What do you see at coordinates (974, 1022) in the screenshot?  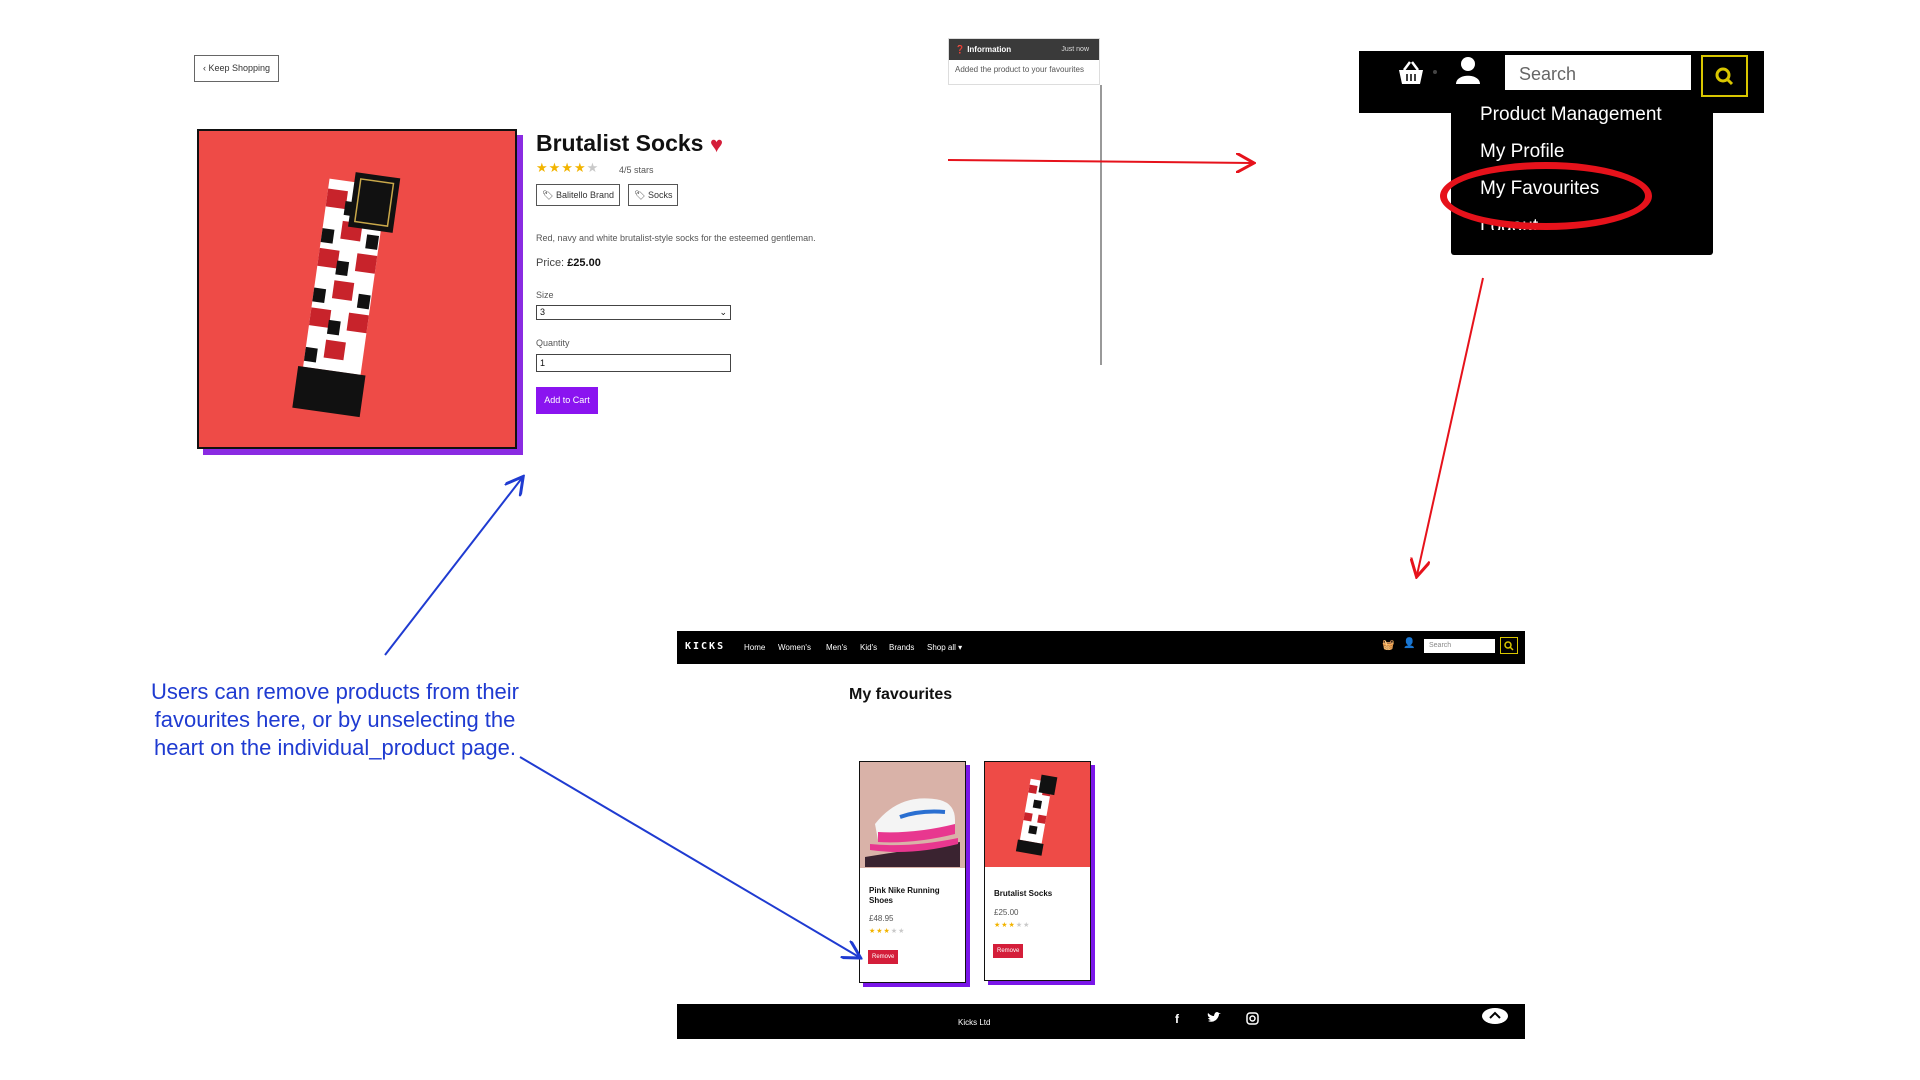 I see `footer-copyright: Kicks Ltd` at bounding box center [974, 1022].